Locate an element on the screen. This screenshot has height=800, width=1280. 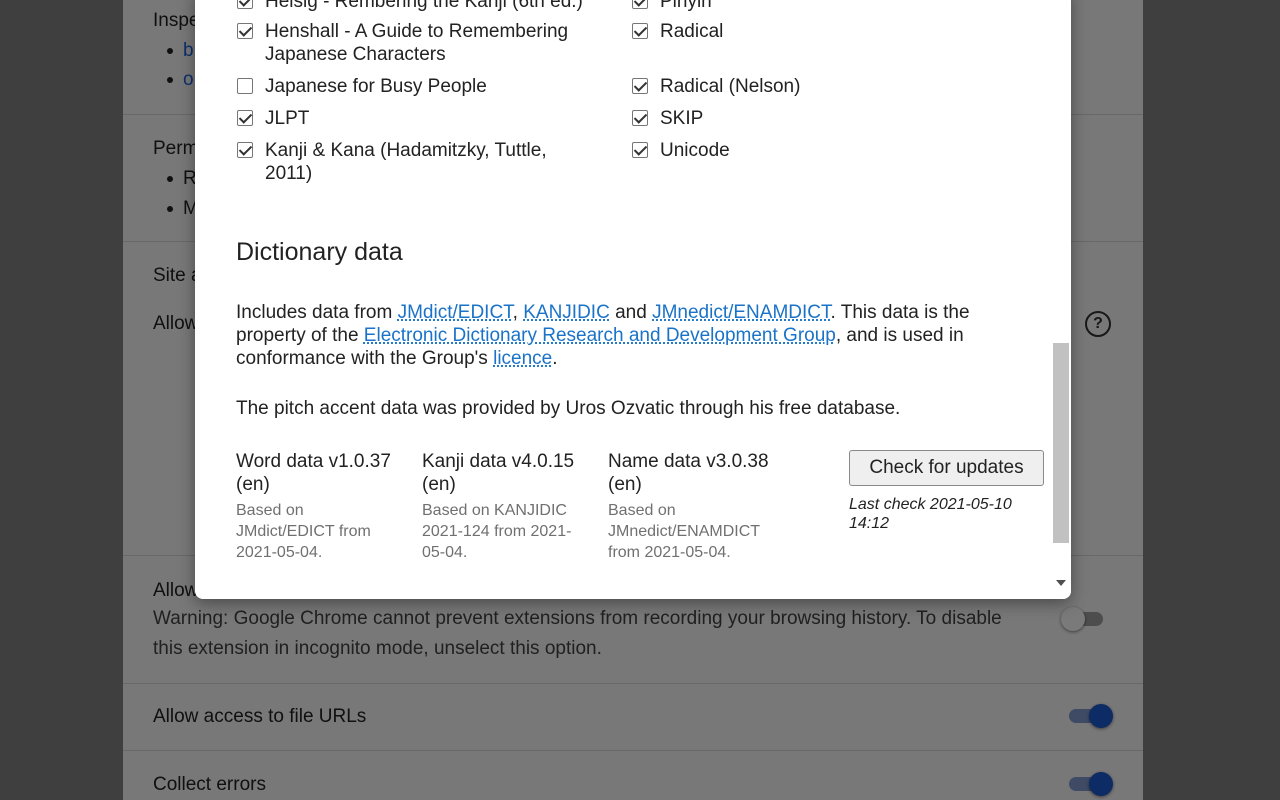
collect-errors-toggle is located at coordinates (1090, 784).